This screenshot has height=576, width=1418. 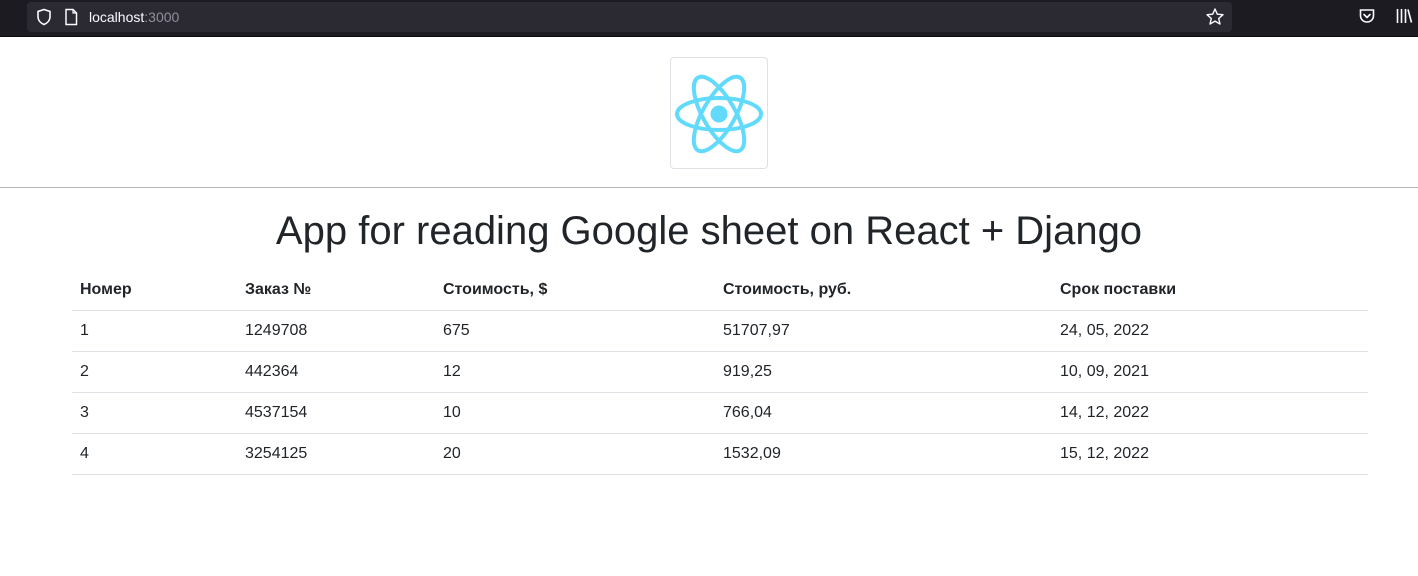 I want to click on cell-number: 2, so click(x=154, y=372).